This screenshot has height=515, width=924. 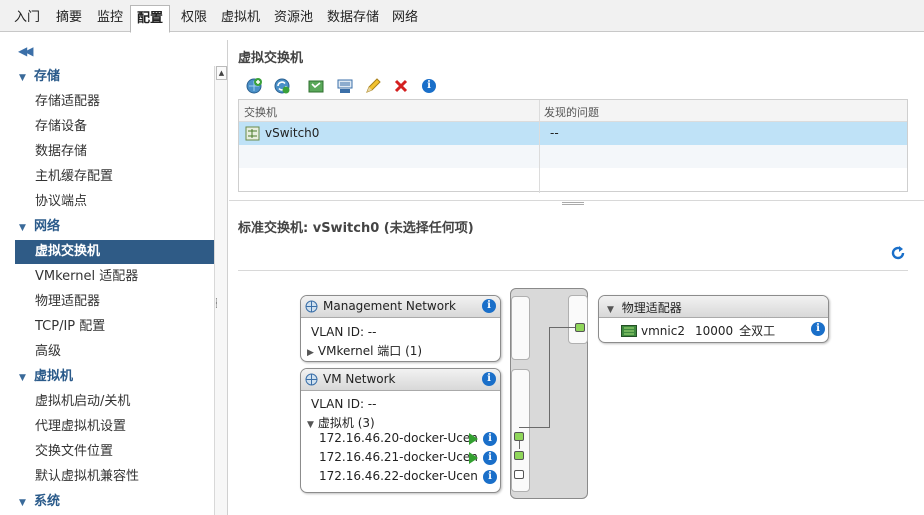 I want to click on edit-pencil-icon, so click(x=373, y=86).